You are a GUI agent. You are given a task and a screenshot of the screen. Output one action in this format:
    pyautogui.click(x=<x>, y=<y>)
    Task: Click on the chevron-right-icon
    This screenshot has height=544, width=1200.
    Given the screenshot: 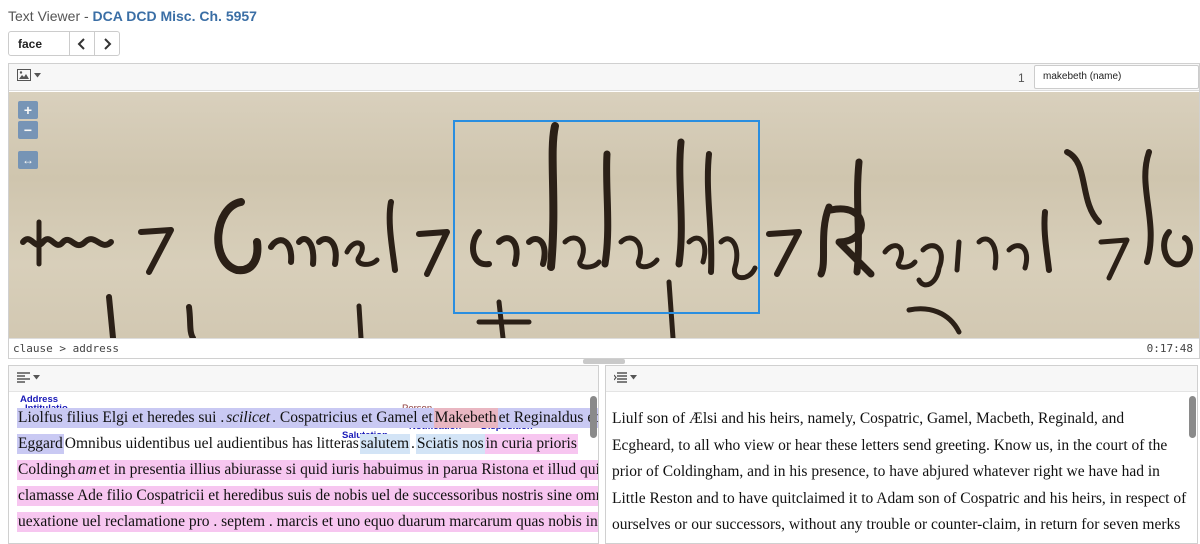 What is the action you would take?
    pyautogui.click(x=108, y=43)
    